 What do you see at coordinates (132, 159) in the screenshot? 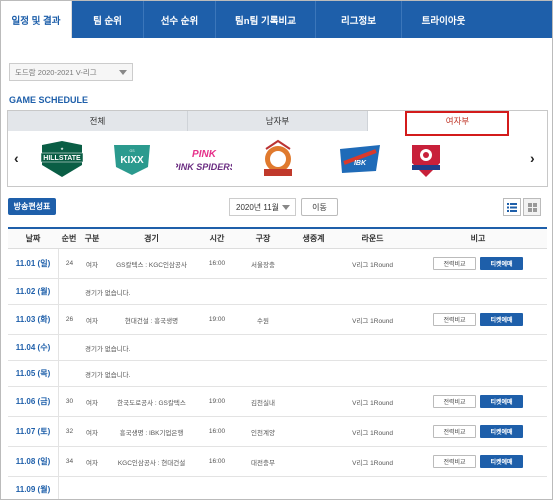
I see `kixx-logo: KIXX GS` at bounding box center [132, 159].